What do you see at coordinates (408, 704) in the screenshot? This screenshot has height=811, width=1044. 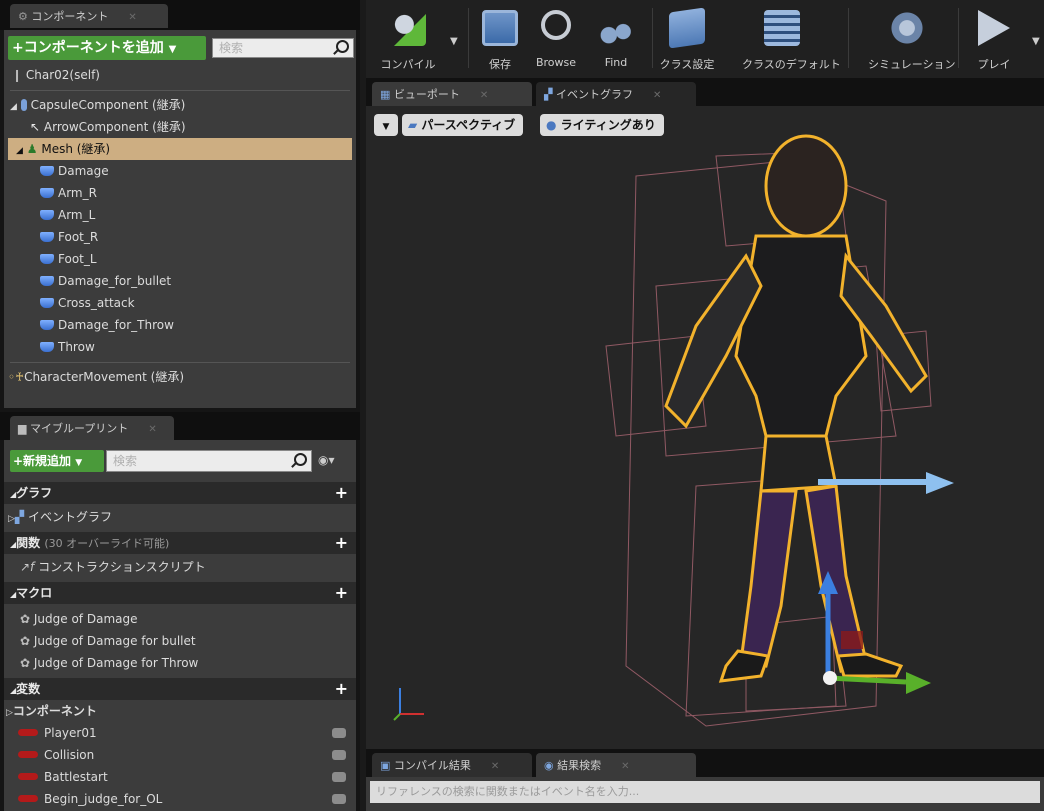 I see `axis-indicator` at bounding box center [408, 704].